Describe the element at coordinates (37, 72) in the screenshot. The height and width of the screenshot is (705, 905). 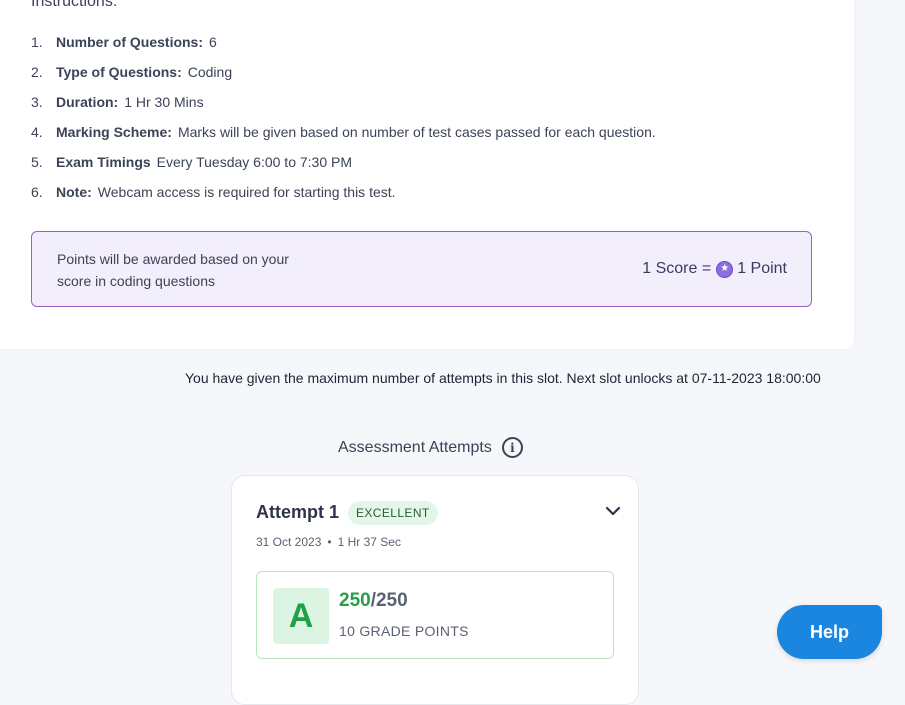
I see `instruction-number: 2.` at that location.